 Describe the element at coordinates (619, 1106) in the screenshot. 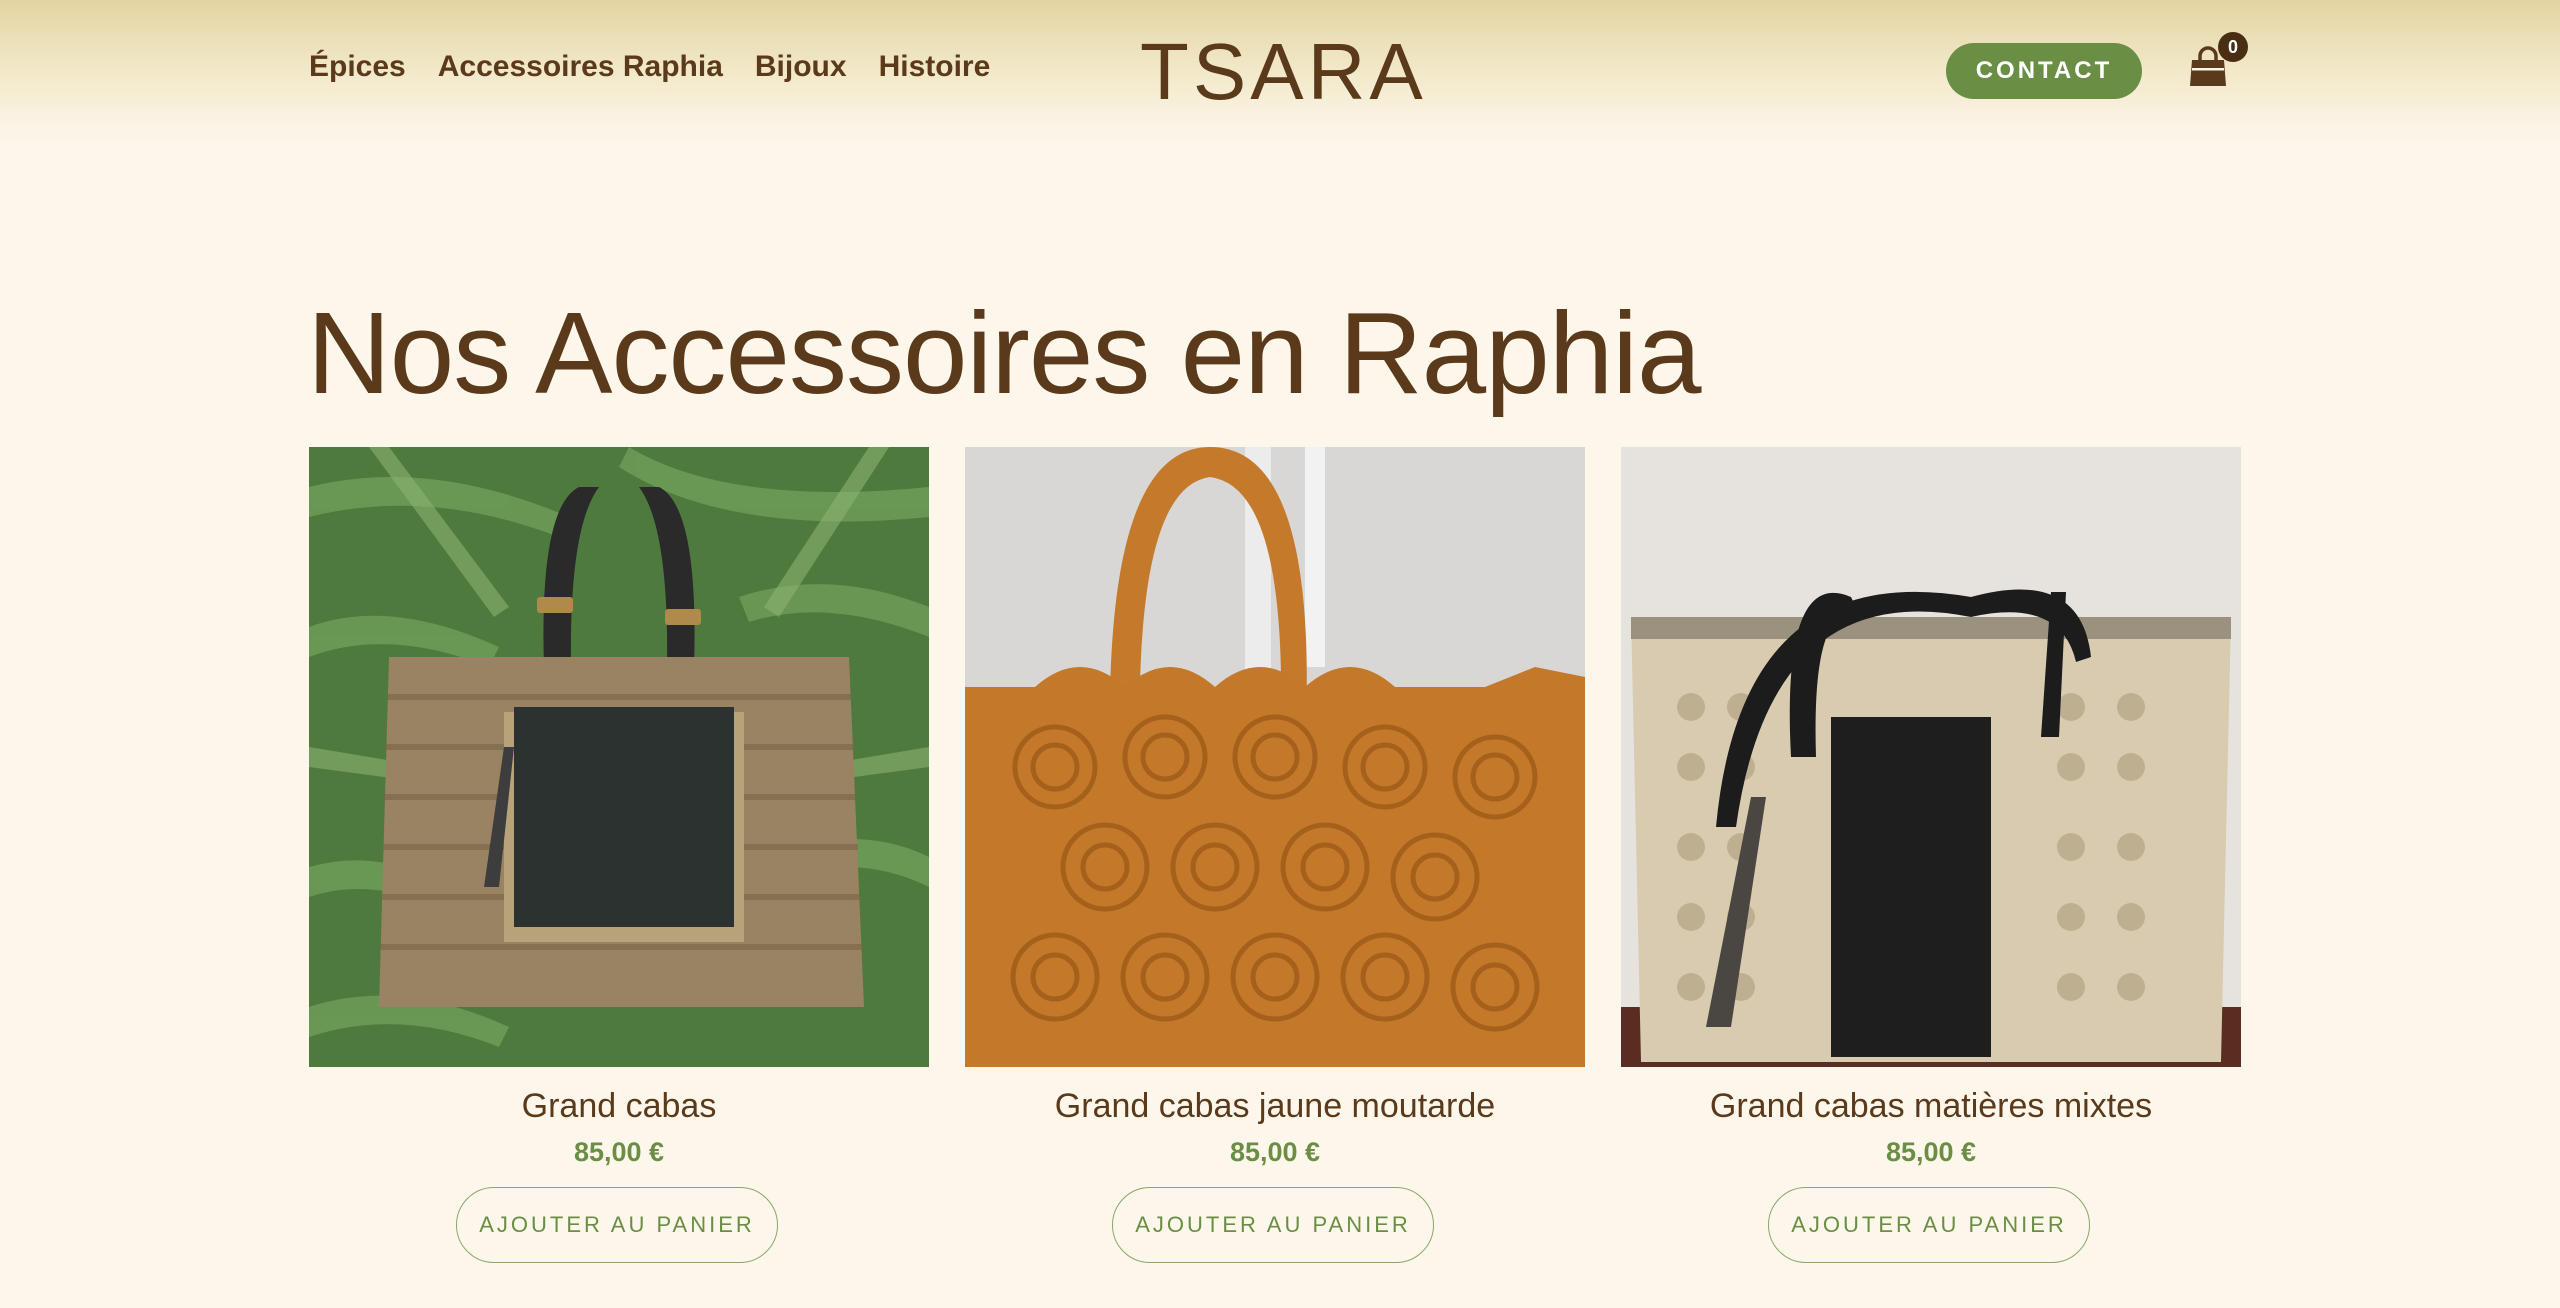

I see `product-name: Grand cabas` at that location.